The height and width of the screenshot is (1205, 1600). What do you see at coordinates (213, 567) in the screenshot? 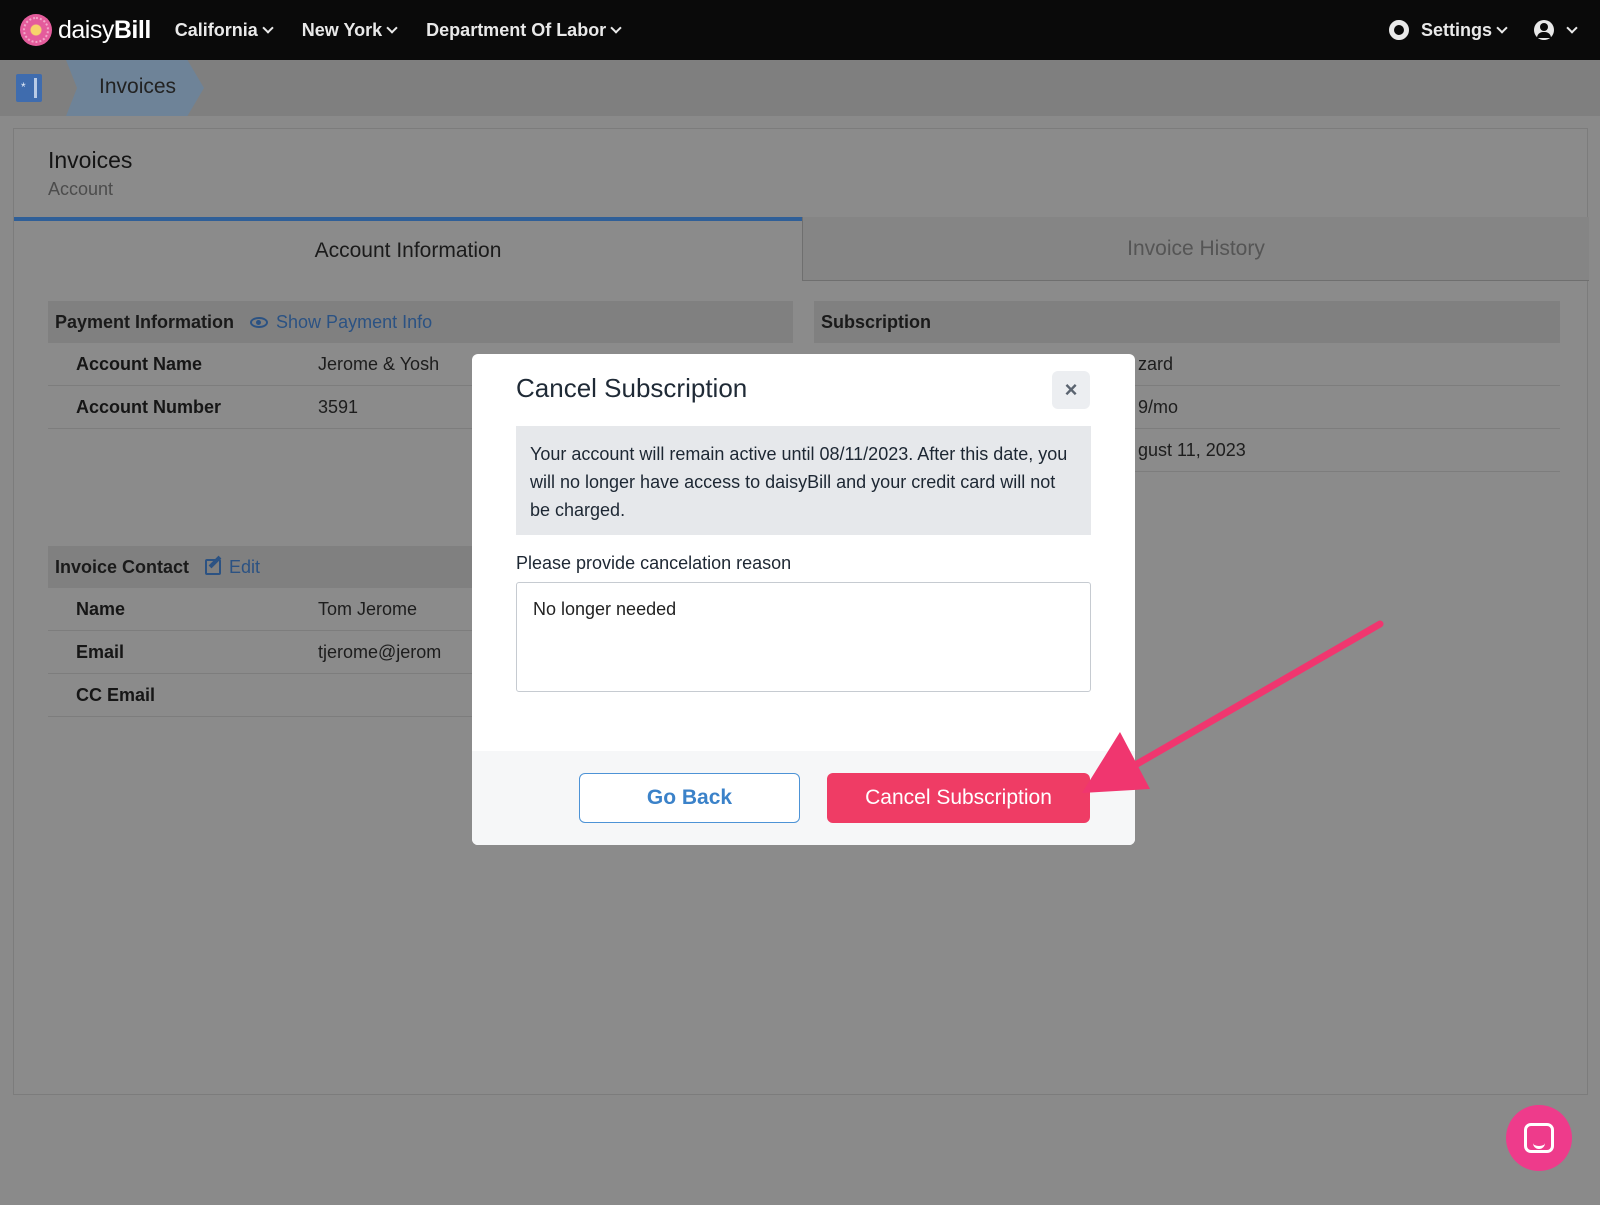
I see `pencil-icon` at bounding box center [213, 567].